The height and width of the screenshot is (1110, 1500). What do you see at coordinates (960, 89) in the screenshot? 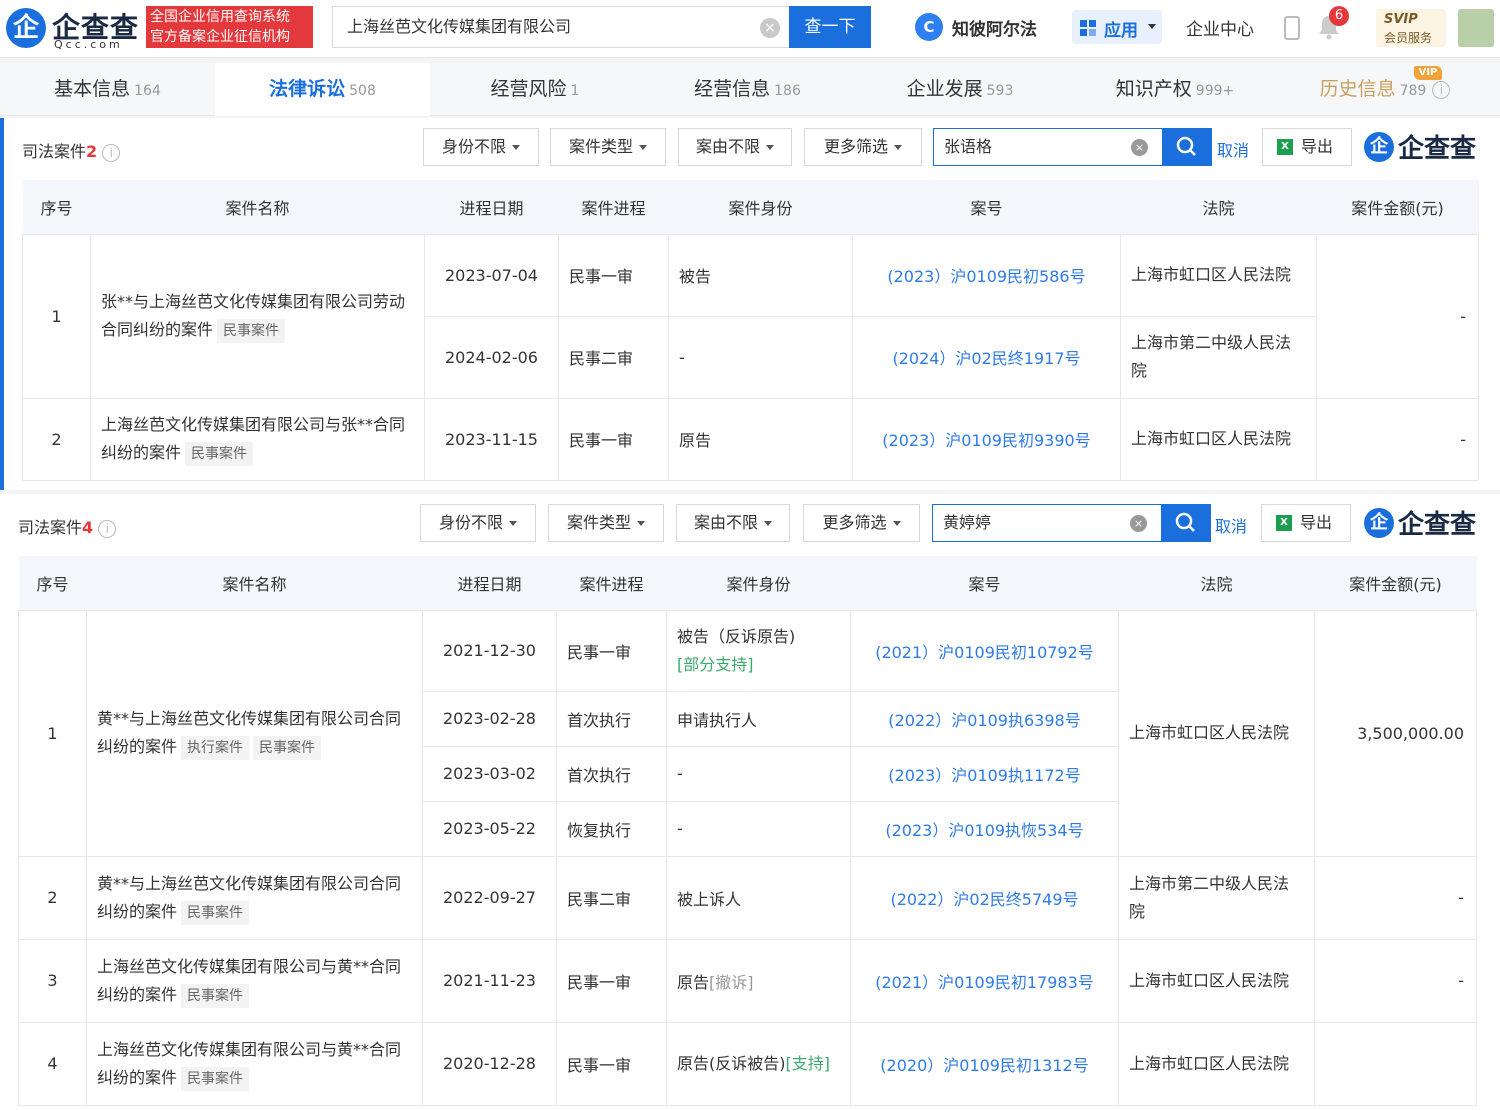
I see `tab-enterprise-development: 企业发展 593` at bounding box center [960, 89].